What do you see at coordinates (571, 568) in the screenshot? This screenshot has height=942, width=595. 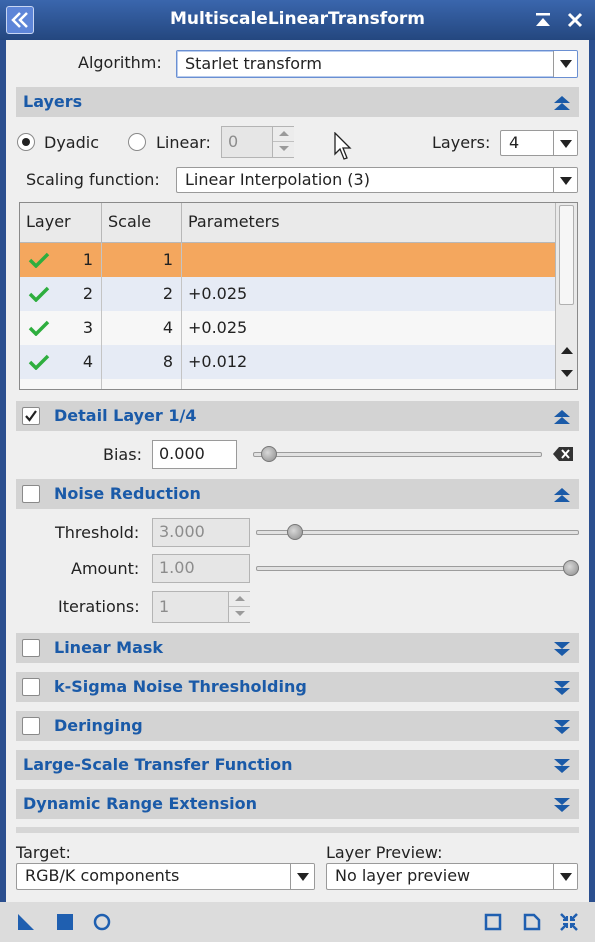 I see `amount-slider-knob` at bounding box center [571, 568].